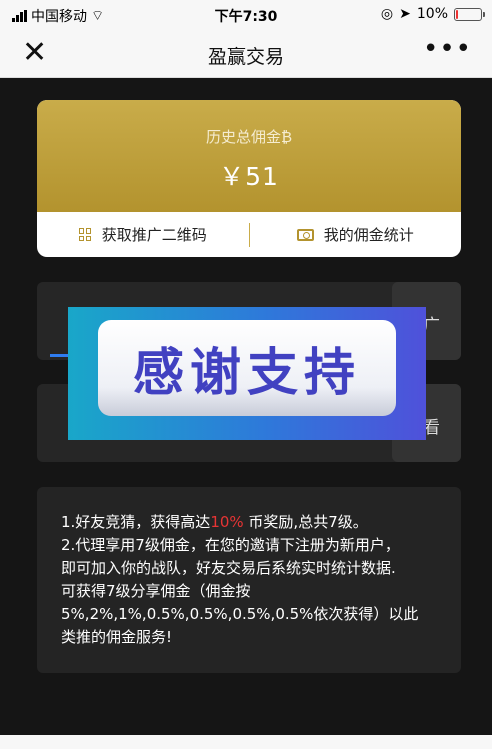 Image resolution: width=492 pixels, height=749 pixels. I want to click on thanks-card: 感谢支持, so click(247, 368).